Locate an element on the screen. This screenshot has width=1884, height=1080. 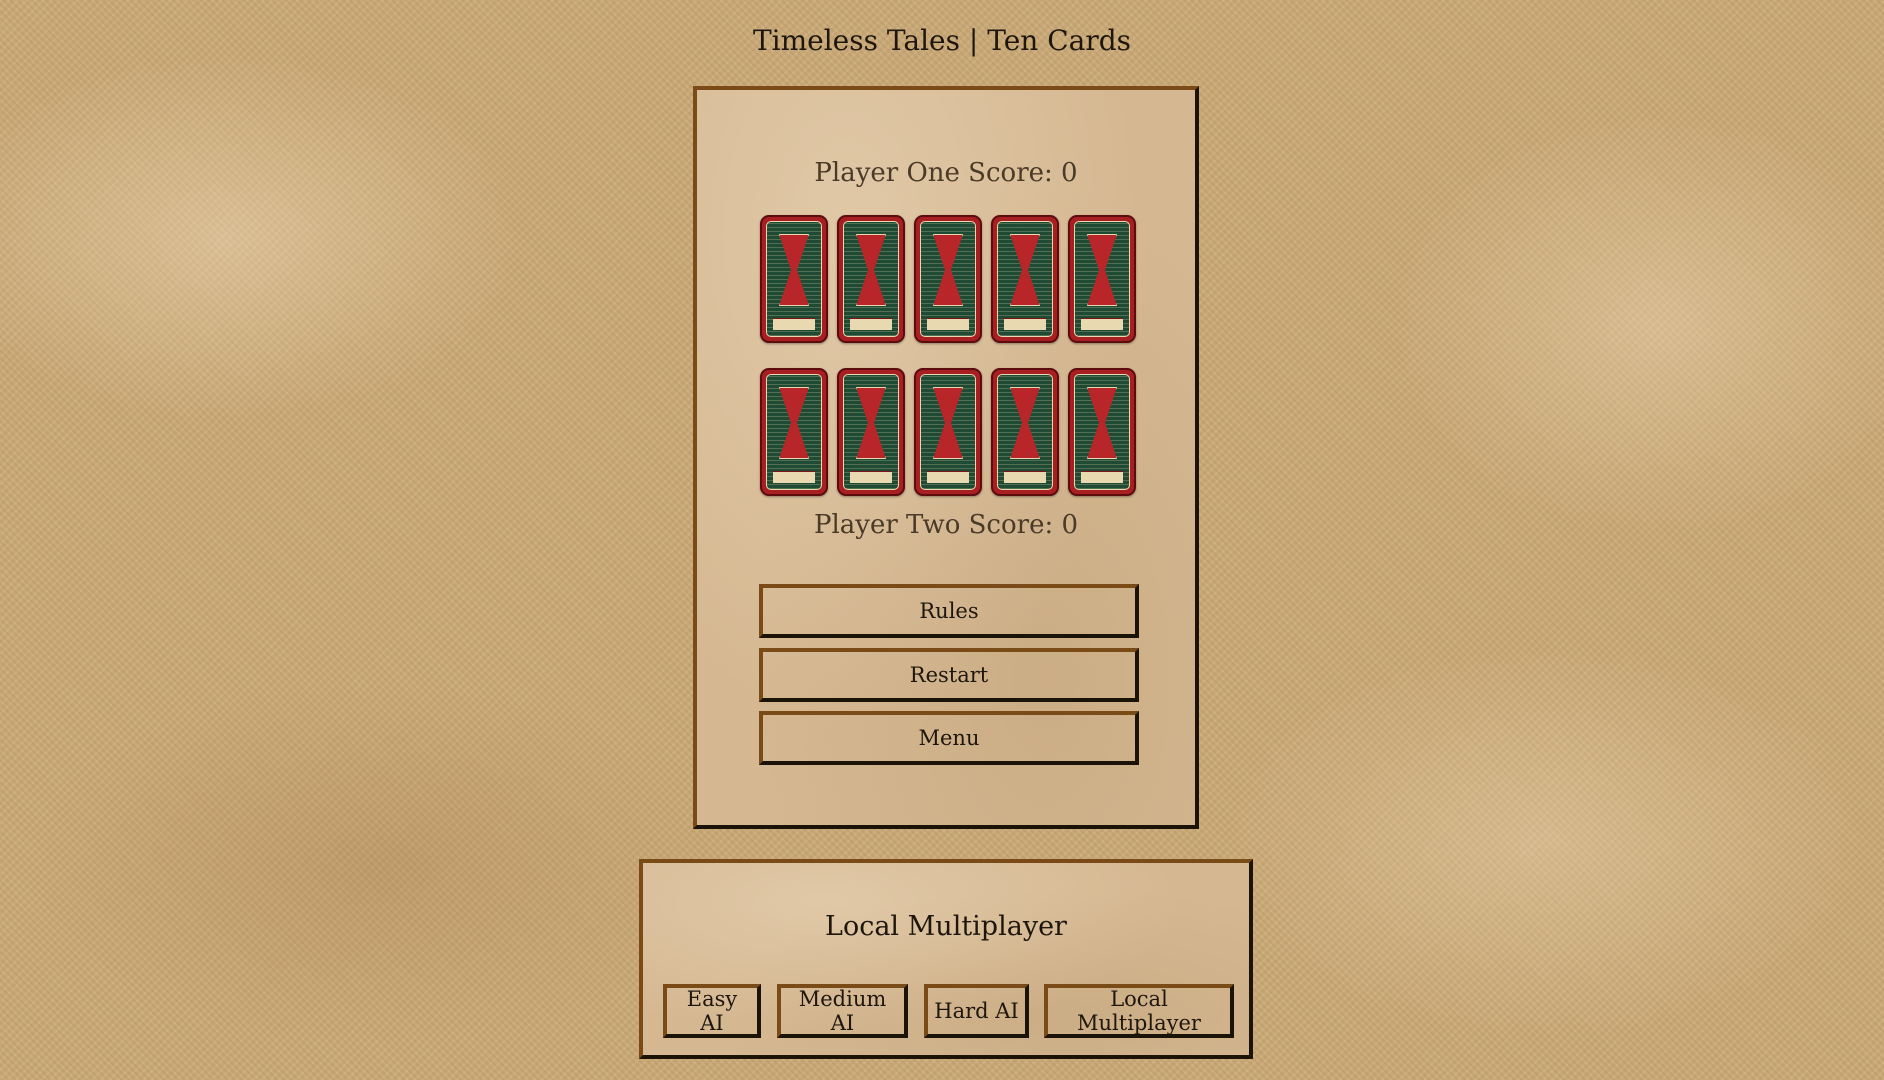
local-multiplayer-button: Local Multiplayer is located at coordinates (1139, 1011).